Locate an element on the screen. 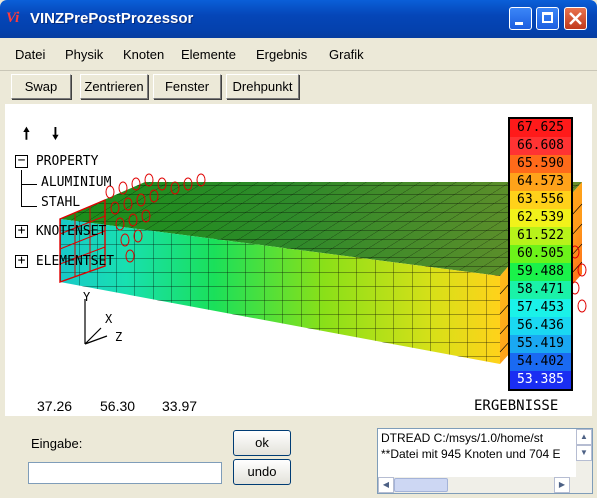 This screenshot has width=597, height=498. legend-entry: 54.402 is located at coordinates (540, 362).